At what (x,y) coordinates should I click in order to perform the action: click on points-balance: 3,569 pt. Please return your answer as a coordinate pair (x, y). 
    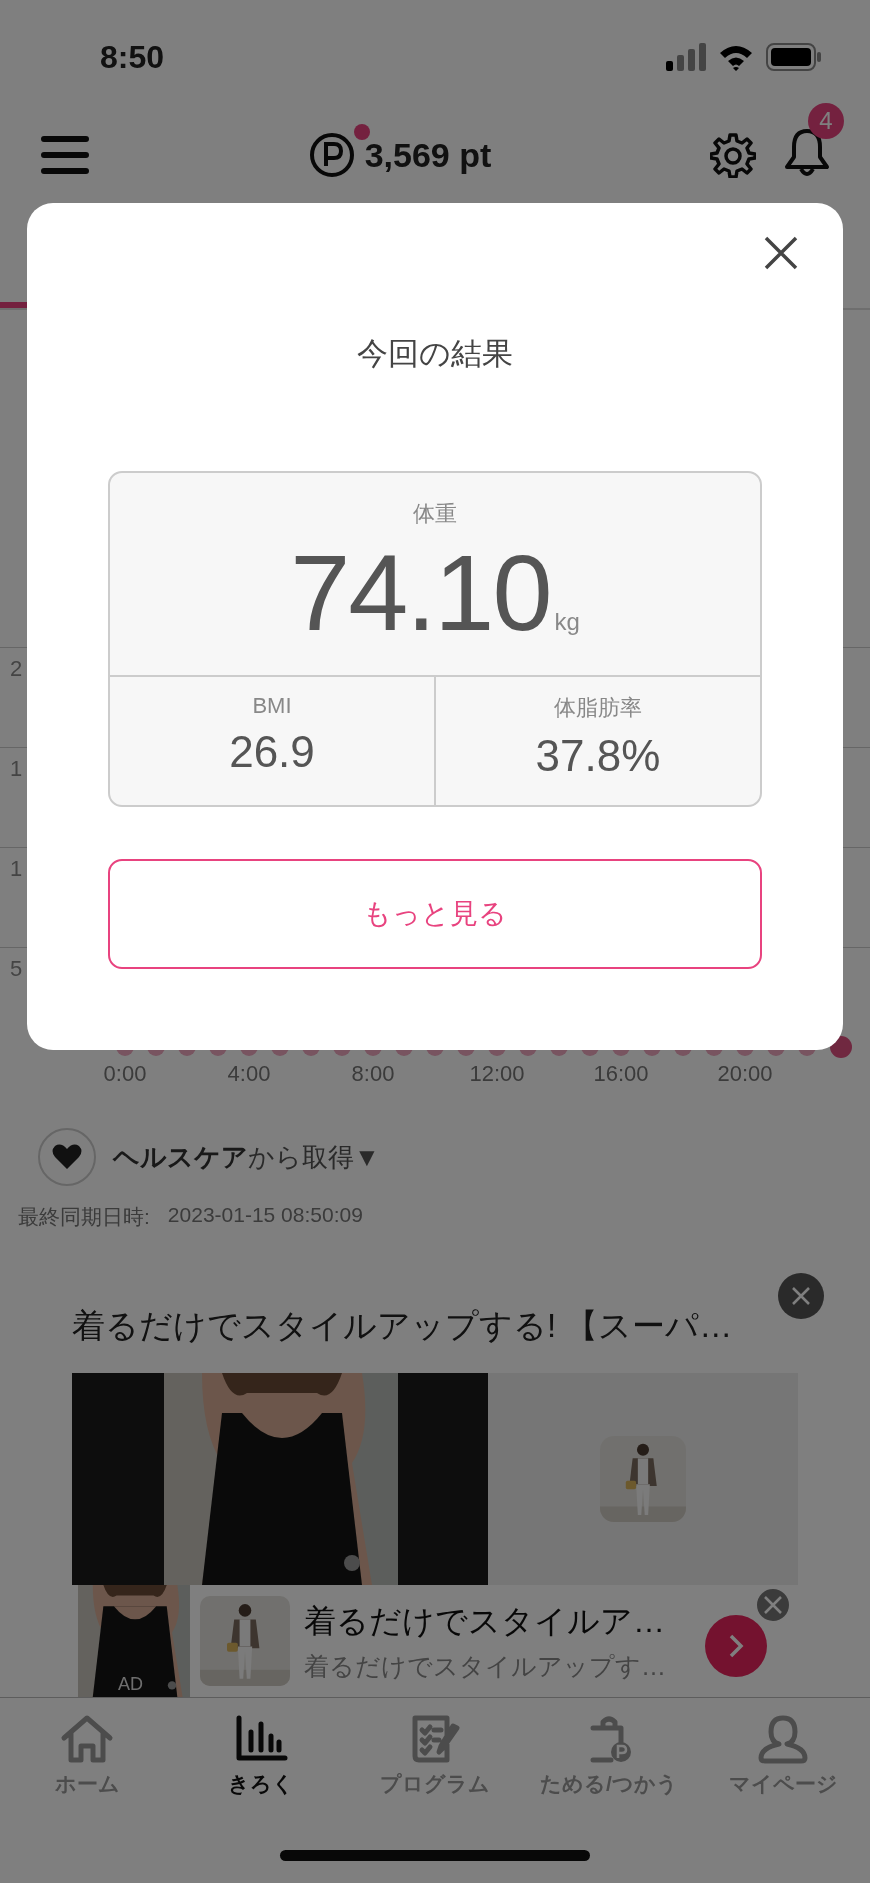
    Looking at the image, I should click on (428, 155).